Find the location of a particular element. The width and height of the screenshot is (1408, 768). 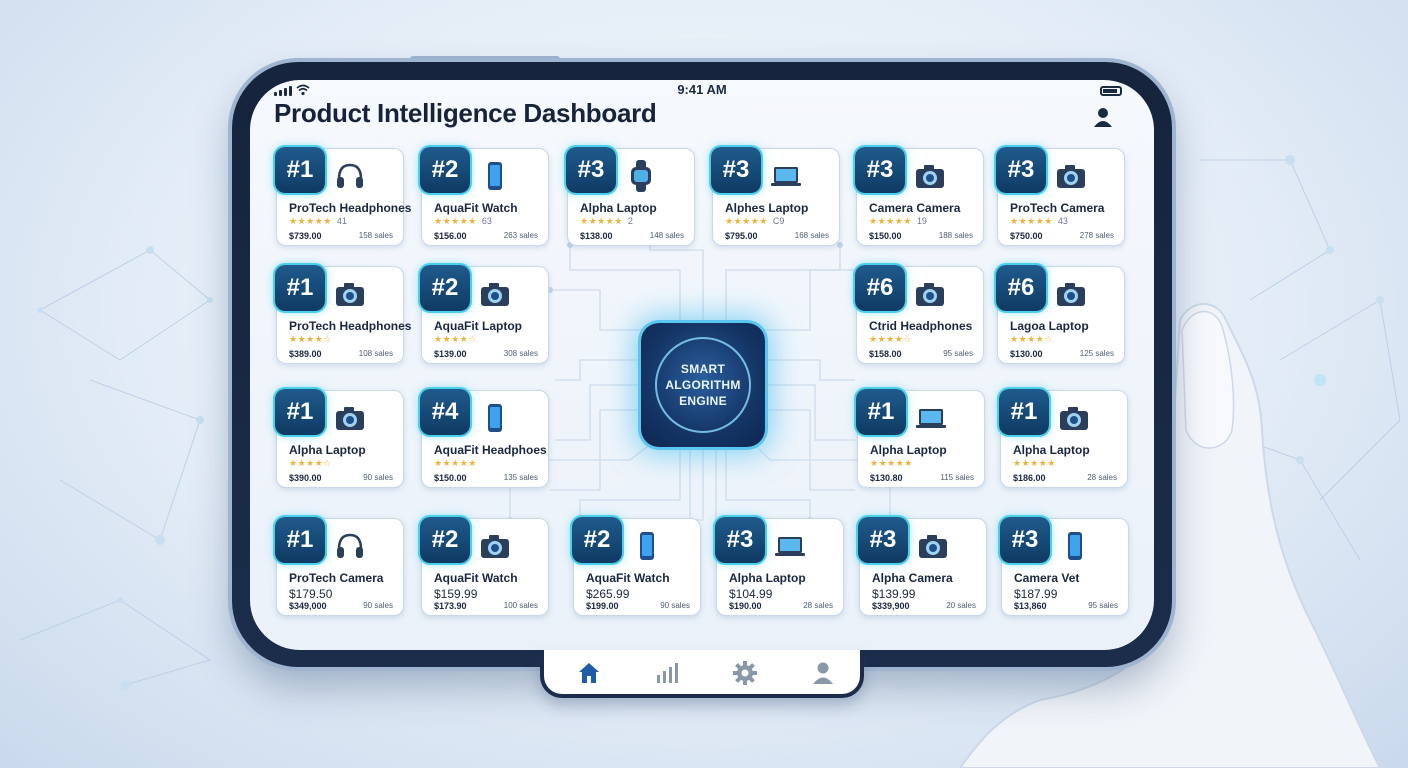

product-price-secondary: $13,860 is located at coordinates (1030, 606).